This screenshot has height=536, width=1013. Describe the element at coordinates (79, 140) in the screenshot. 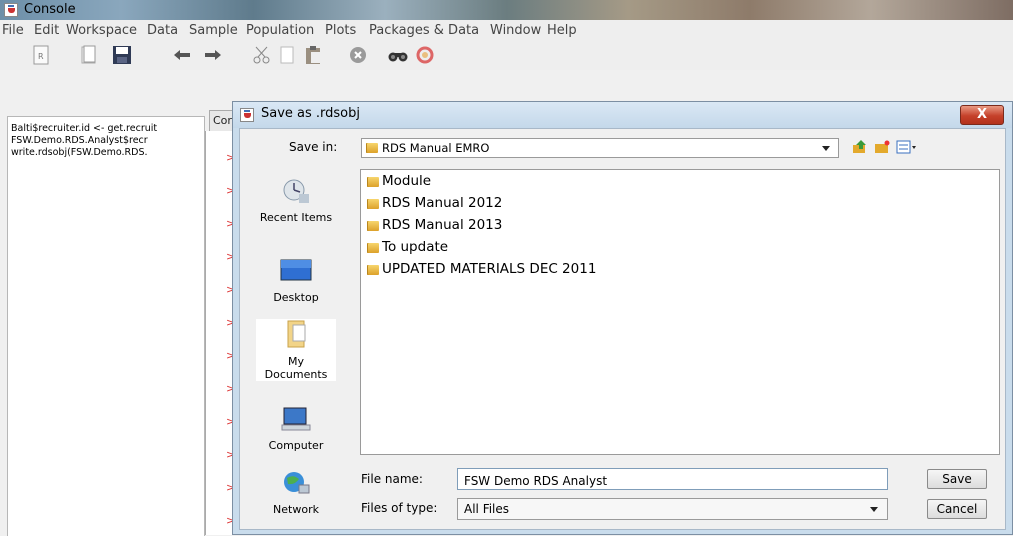

I see `history-line: FSW.Demo.RDS.Analyst$recr` at that location.